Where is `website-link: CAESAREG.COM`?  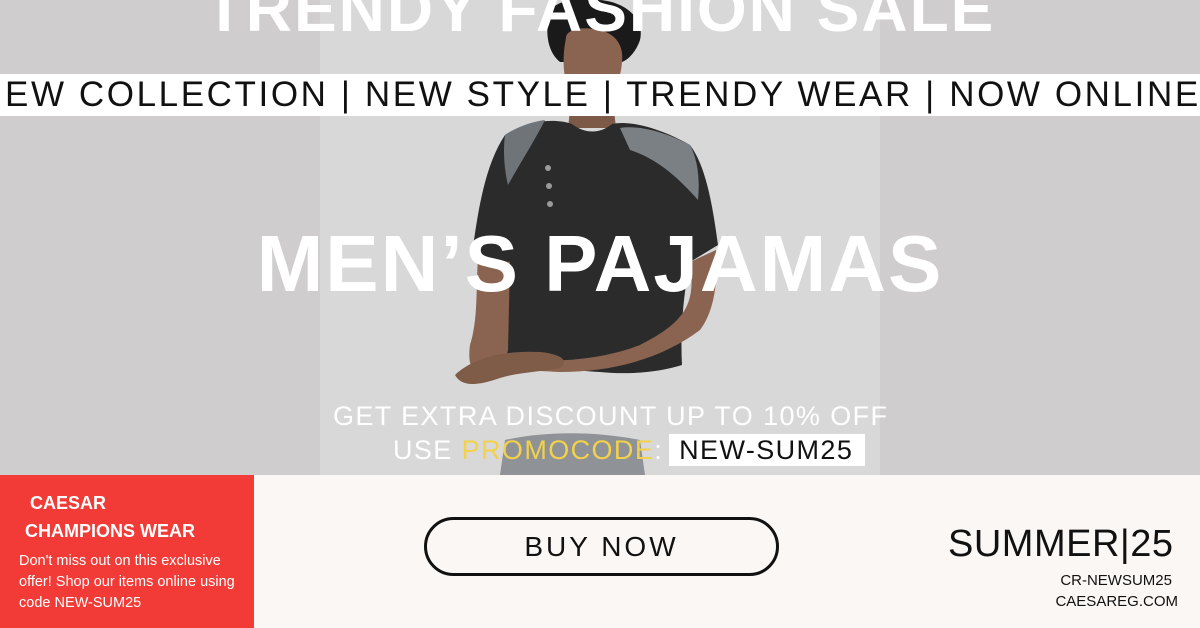
website-link: CAESAREG.COM is located at coordinates (1116, 601).